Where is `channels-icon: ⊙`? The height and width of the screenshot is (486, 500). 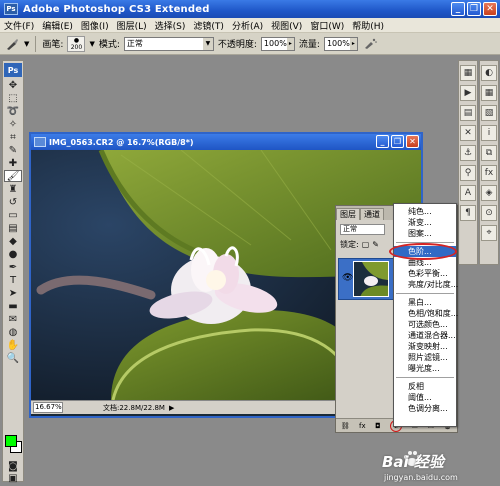 channels-icon: ⊙ is located at coordinates (489, 213).